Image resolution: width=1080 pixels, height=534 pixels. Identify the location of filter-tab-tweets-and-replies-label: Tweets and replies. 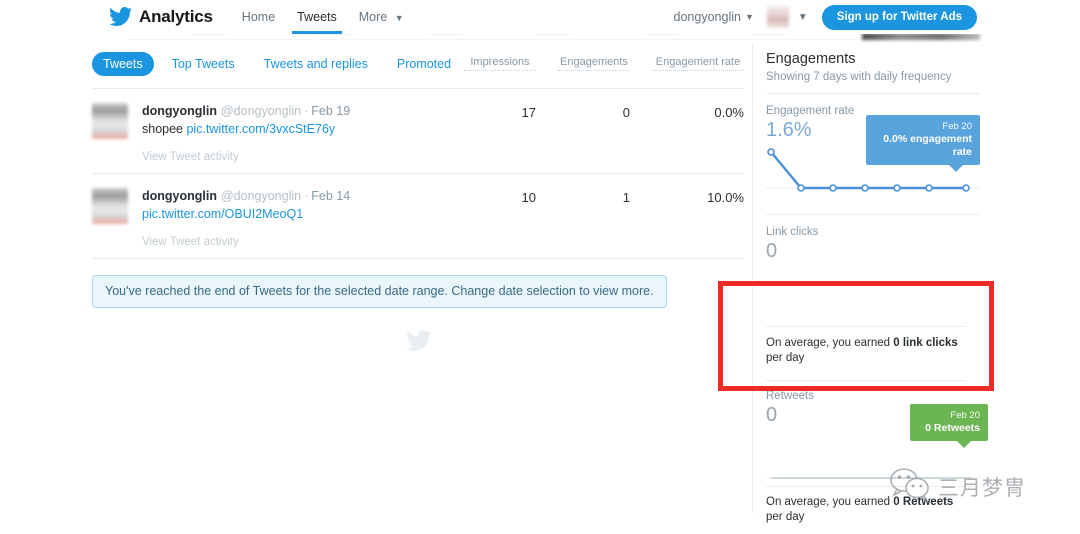
(315, 64).